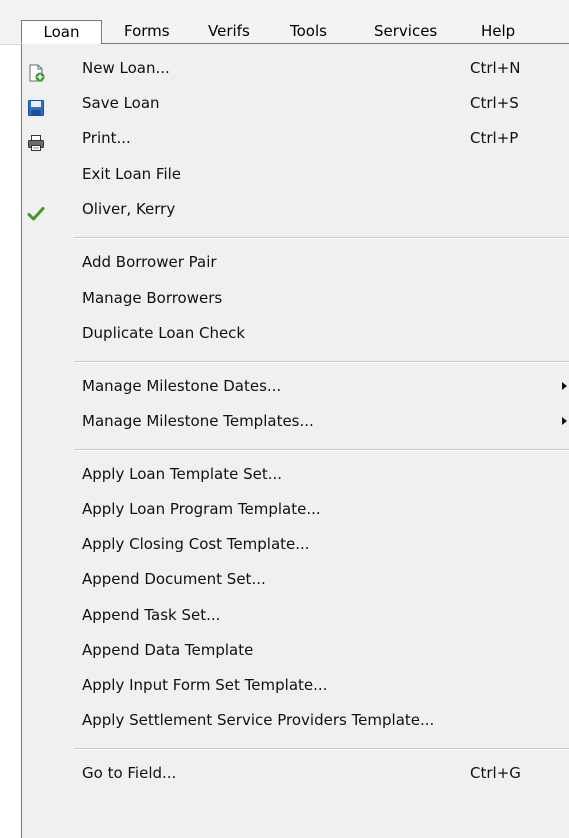  Describe the element at coordinates (295, 138) in the screenshot. I see `menu-item-print: Print... Ctrl+P` at that location.